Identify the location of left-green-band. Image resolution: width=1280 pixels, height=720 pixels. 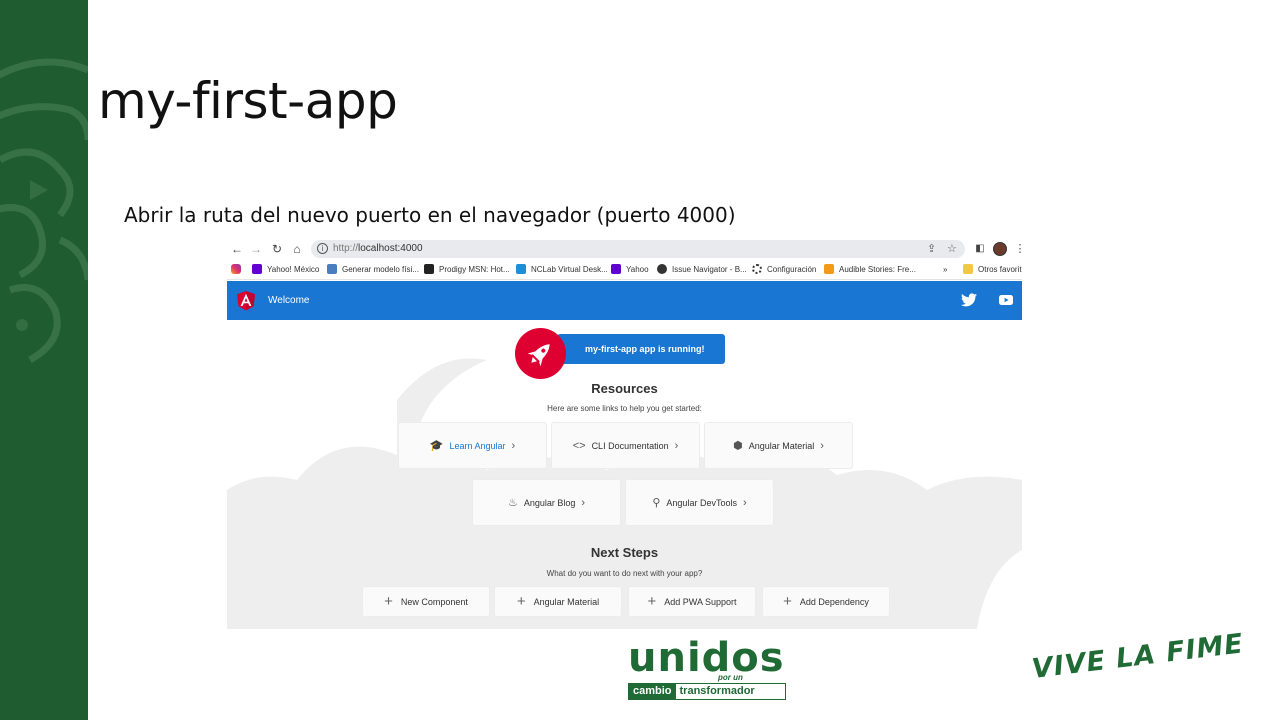
(44, 360).